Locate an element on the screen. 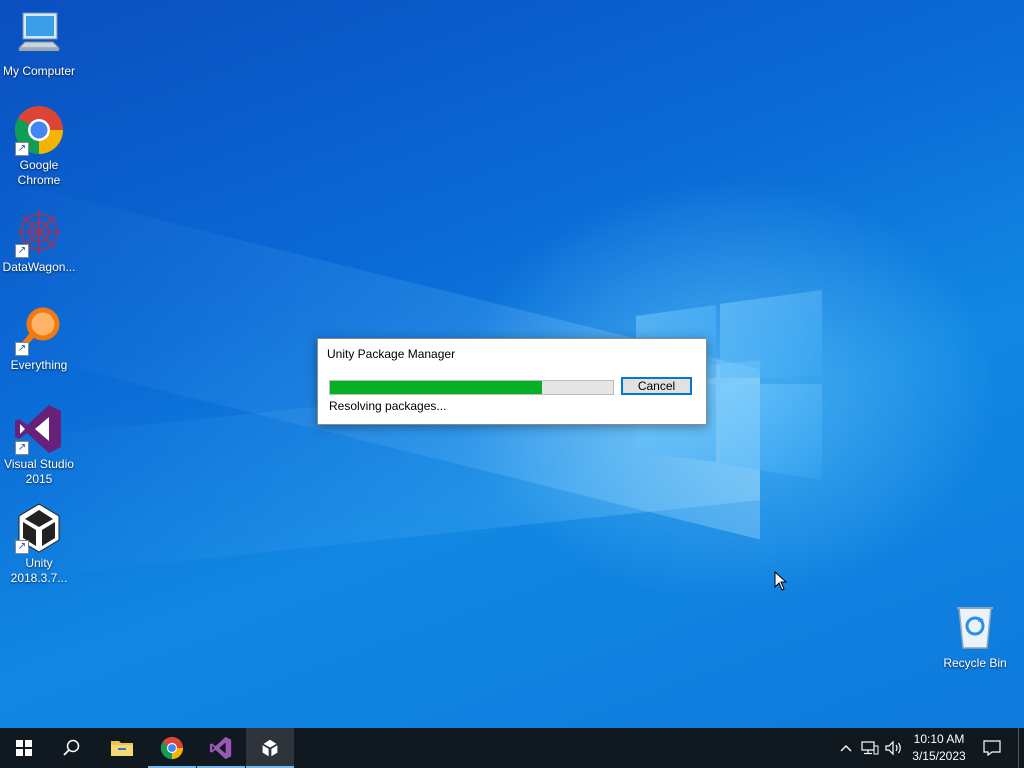 The height and width of the screenshot is (768, 1024). notification-icon is located at coordinates (992, 748).